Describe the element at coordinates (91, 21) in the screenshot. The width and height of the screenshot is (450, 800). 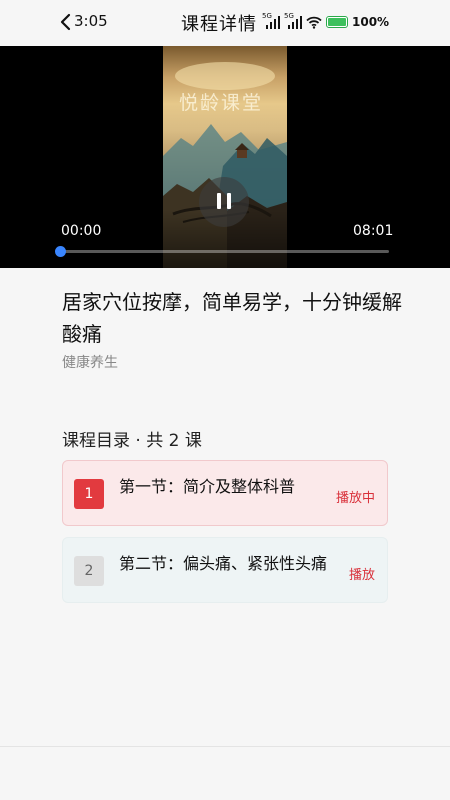
I see `status-time: 3:05` at that location.